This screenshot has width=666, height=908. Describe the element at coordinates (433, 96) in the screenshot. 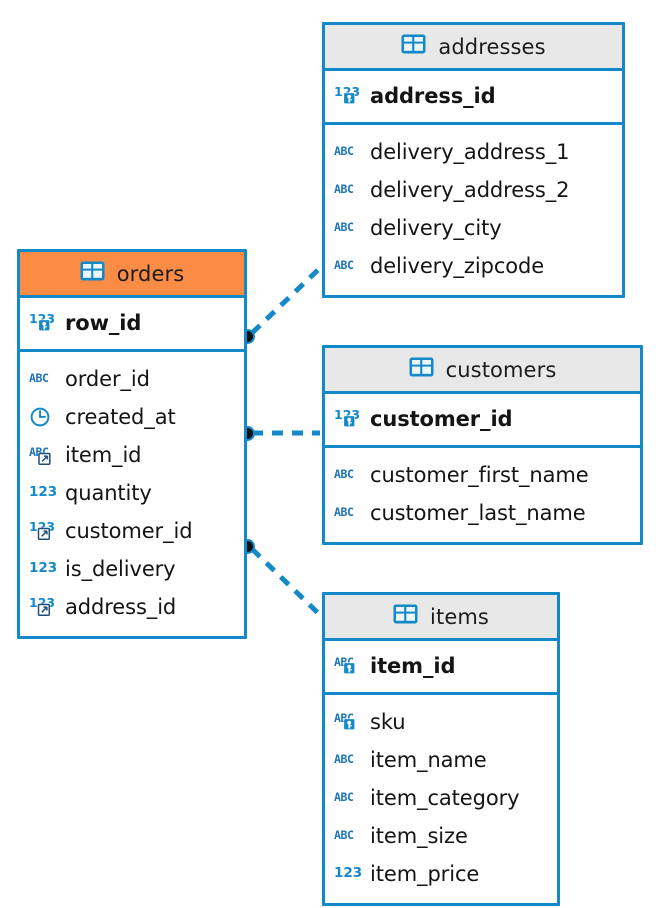

I see `column-name-address-id: address_id` at that location.